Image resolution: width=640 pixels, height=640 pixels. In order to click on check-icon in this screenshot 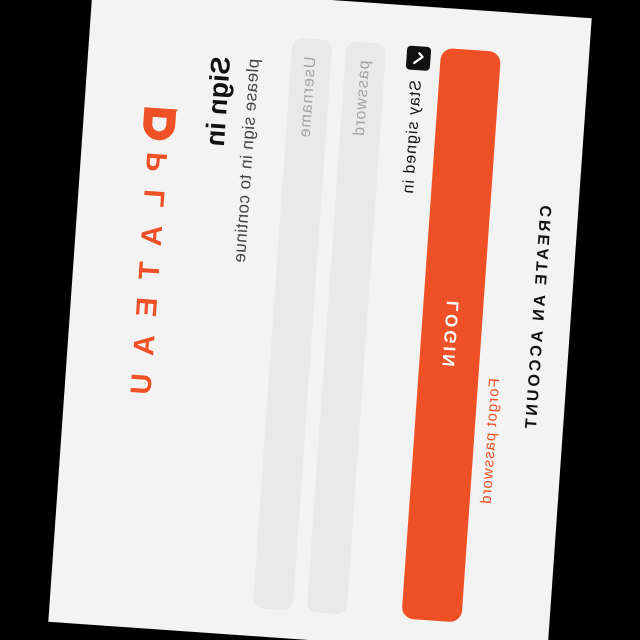, I will do `click(418, 58)`.